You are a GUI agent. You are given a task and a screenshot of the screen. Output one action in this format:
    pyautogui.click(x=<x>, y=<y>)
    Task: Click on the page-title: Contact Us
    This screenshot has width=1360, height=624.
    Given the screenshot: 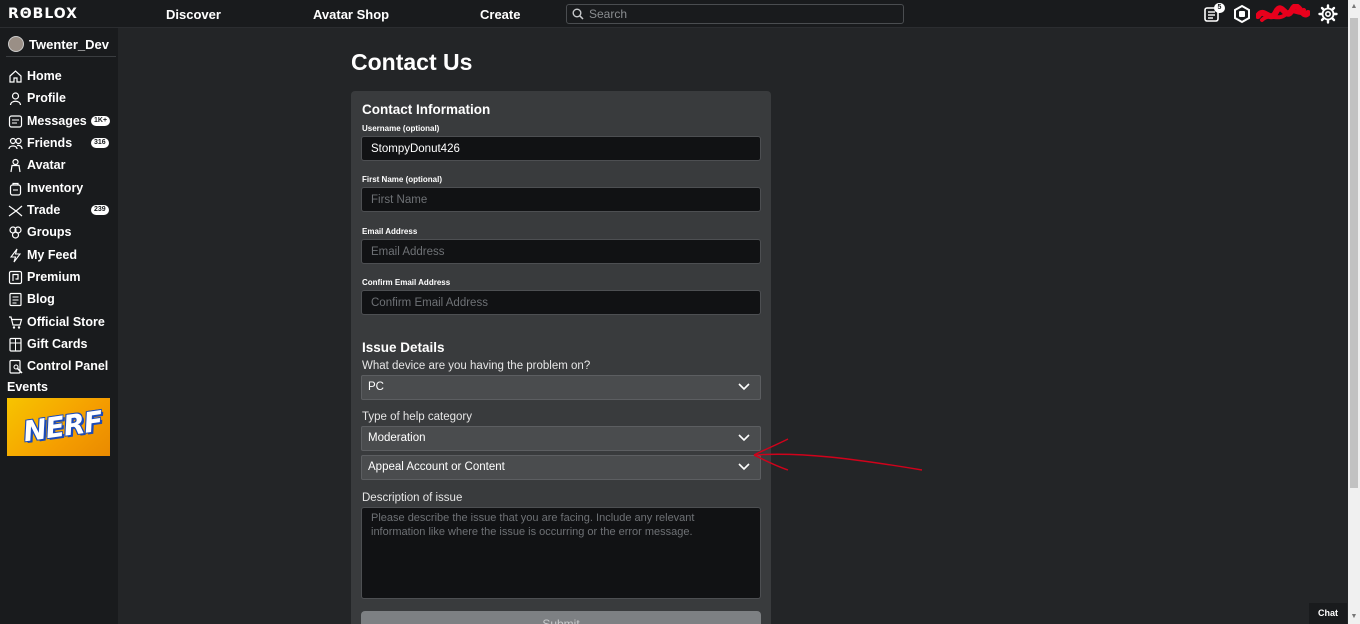 What is the action you would take?
    pyautogui.click(x=412, y=62)
    